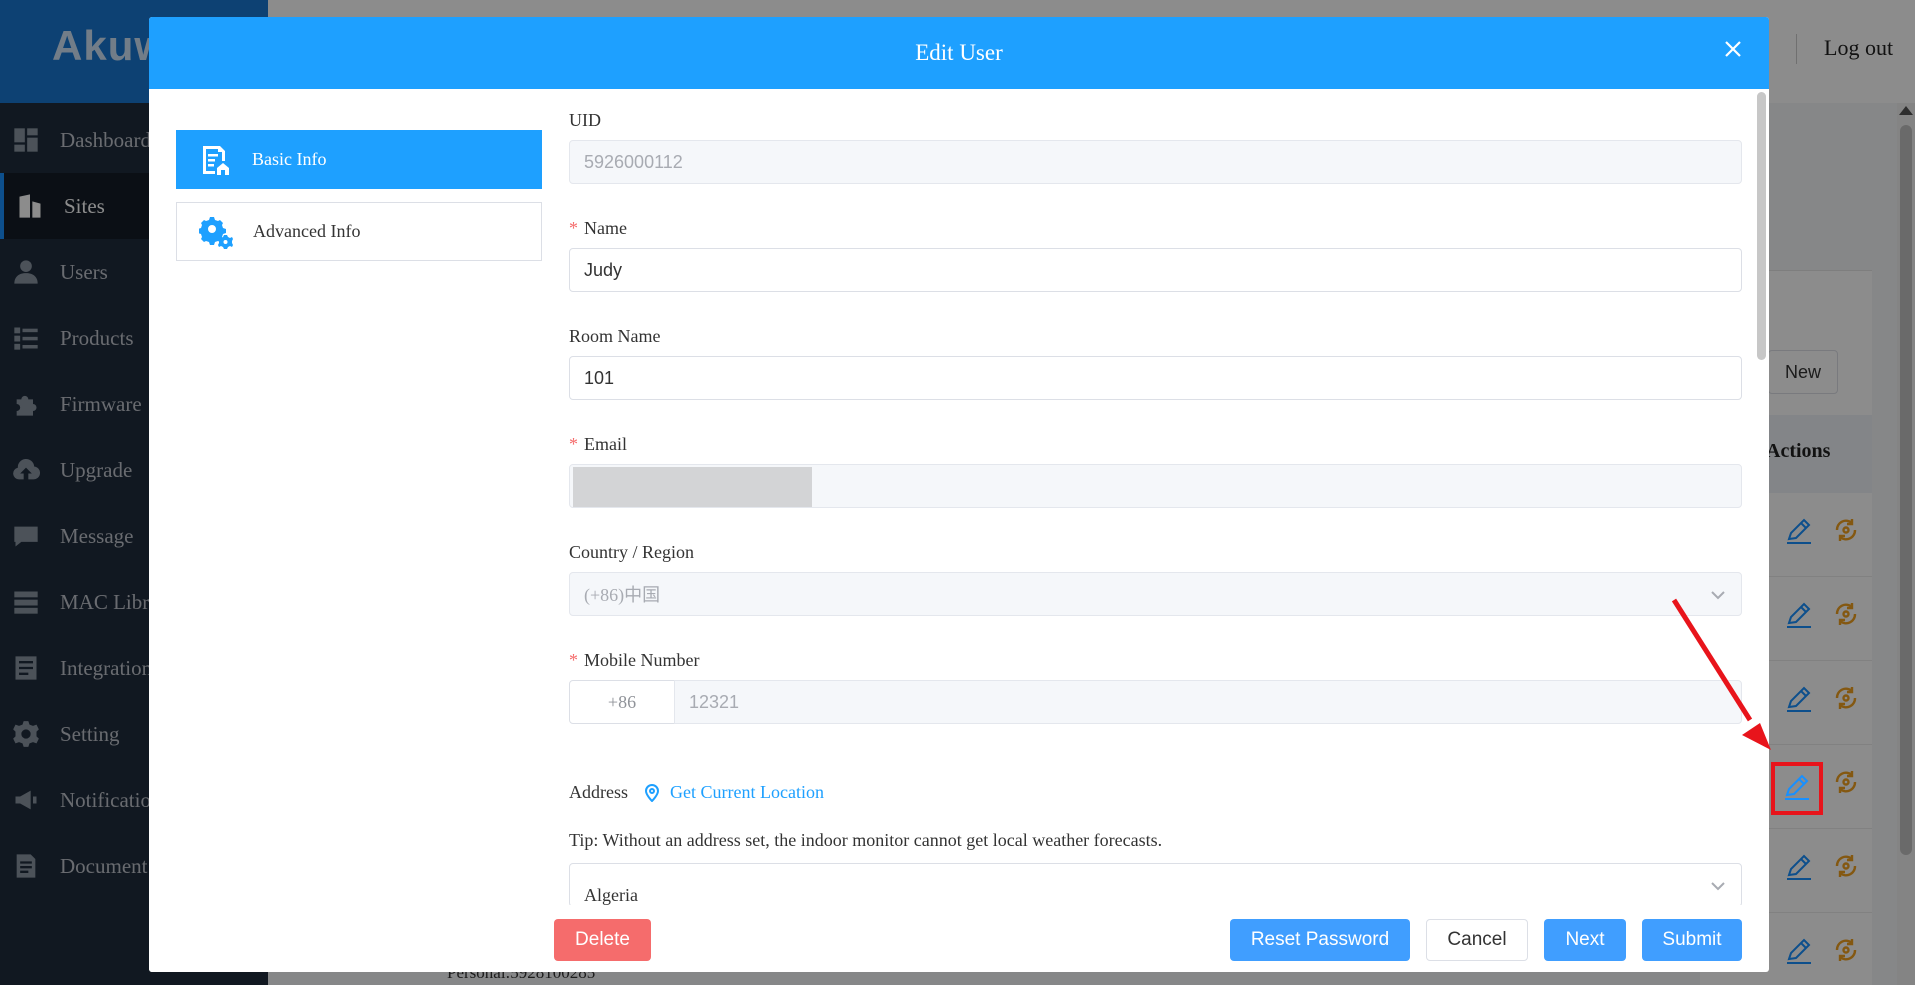 The height and width of the screenshot is (985, 1915). What do you see at coordinates (692, 487) in the screenshot?
I see `email-redacted-block` at bounding box center [692, 487].